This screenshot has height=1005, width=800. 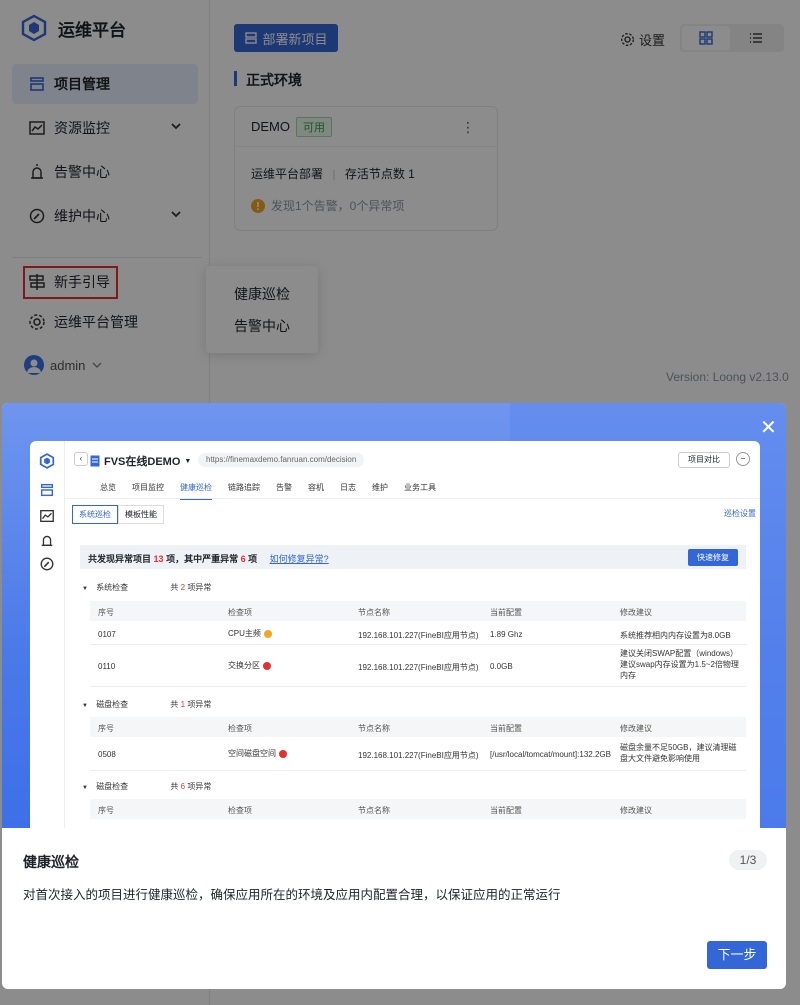 What do you see at coordinates (244, 665) in the screenshot?
I see `row-item-text: 交换分区` at bounding box center [244, 665].